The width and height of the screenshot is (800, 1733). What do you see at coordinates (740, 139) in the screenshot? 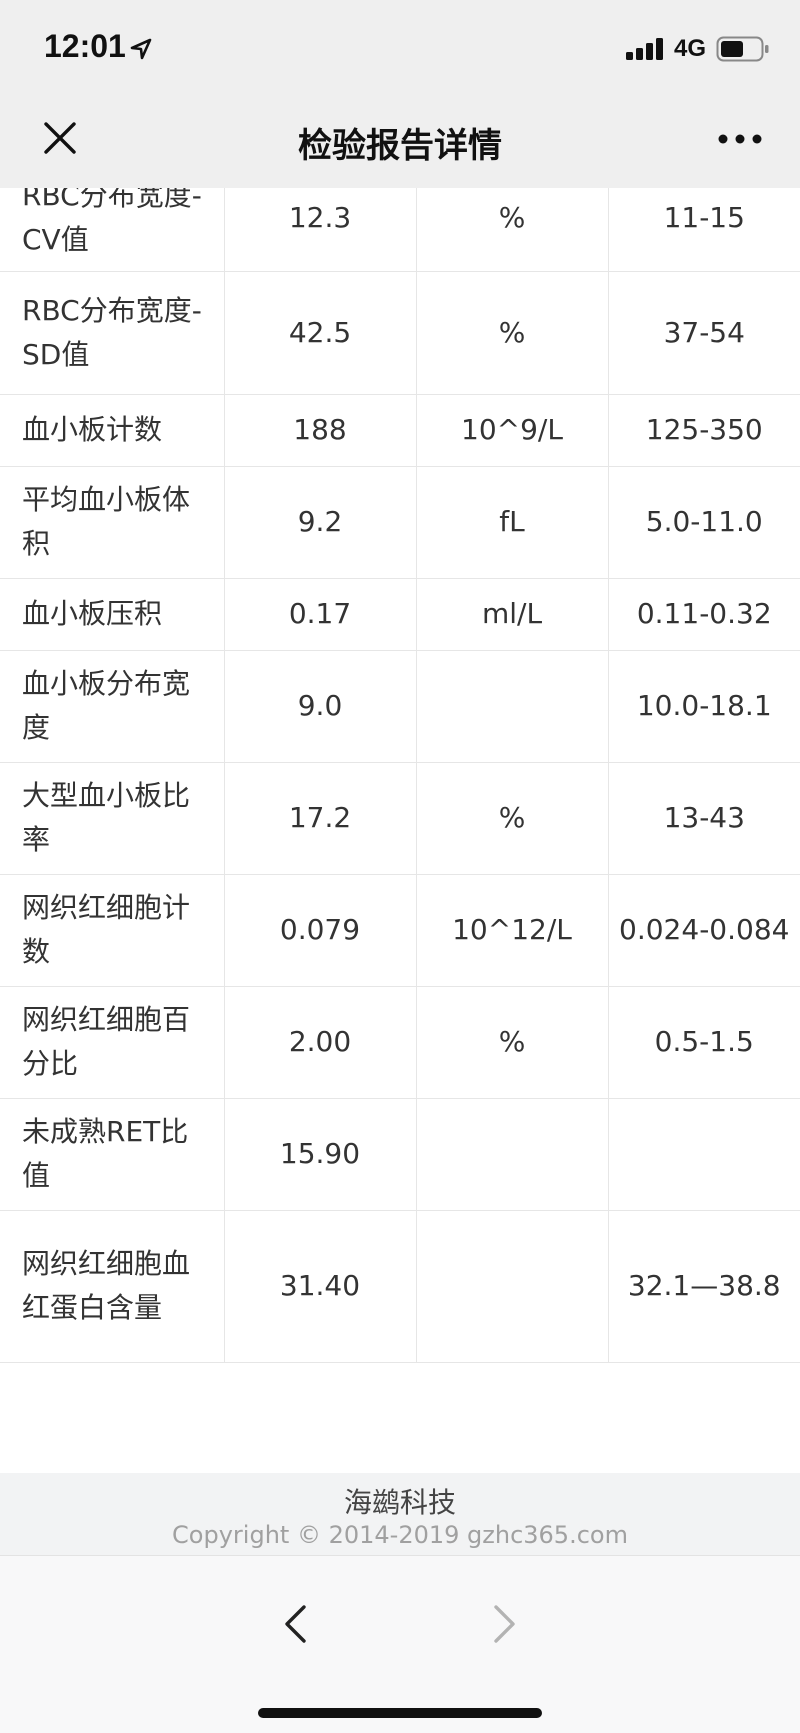
I see `more-icon` at bounding box center [740, 139].